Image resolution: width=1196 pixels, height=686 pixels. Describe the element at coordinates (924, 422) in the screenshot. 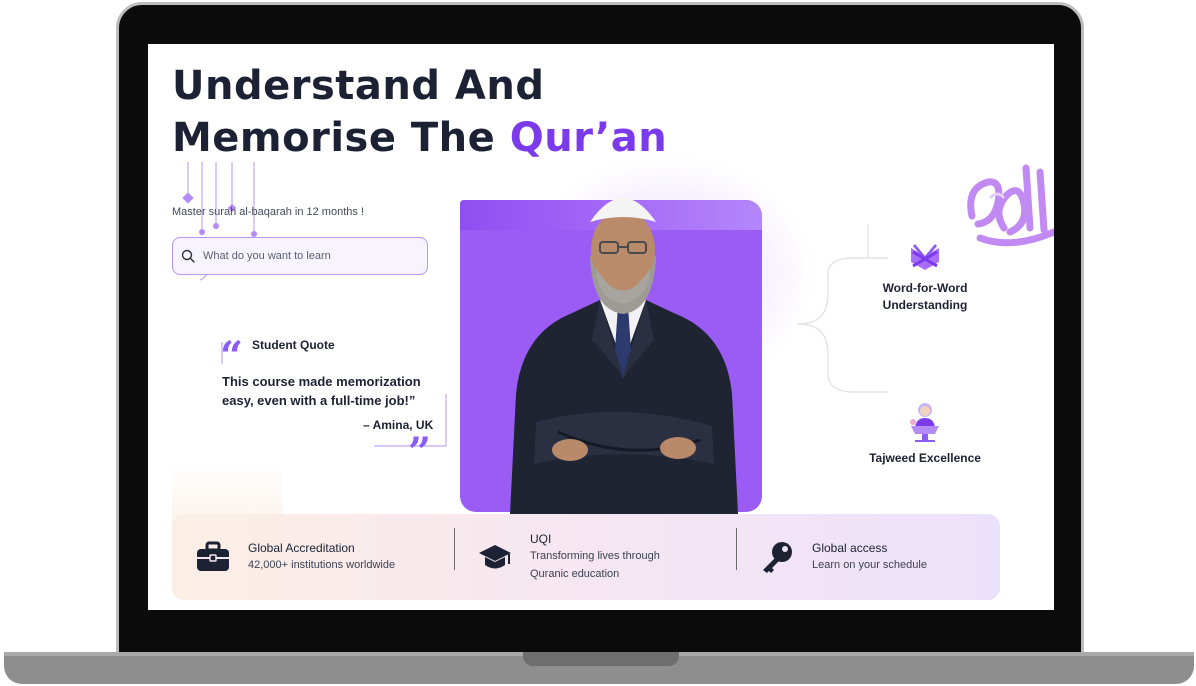

I see `reader-at-lectern-icon` at that location.